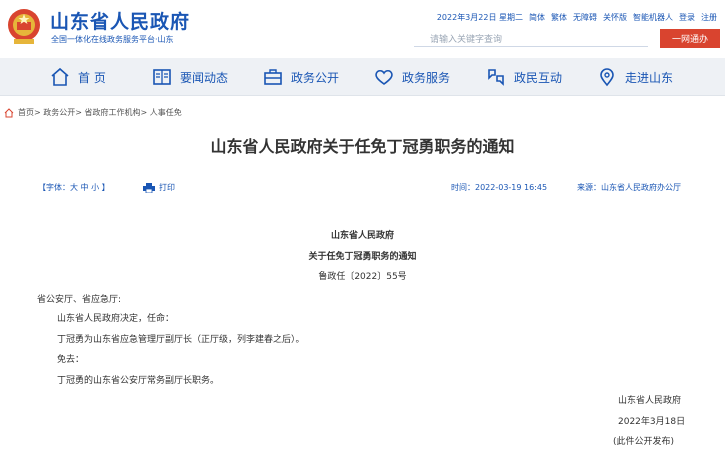  I want to click on print-label: 打印, so click(167, 187).